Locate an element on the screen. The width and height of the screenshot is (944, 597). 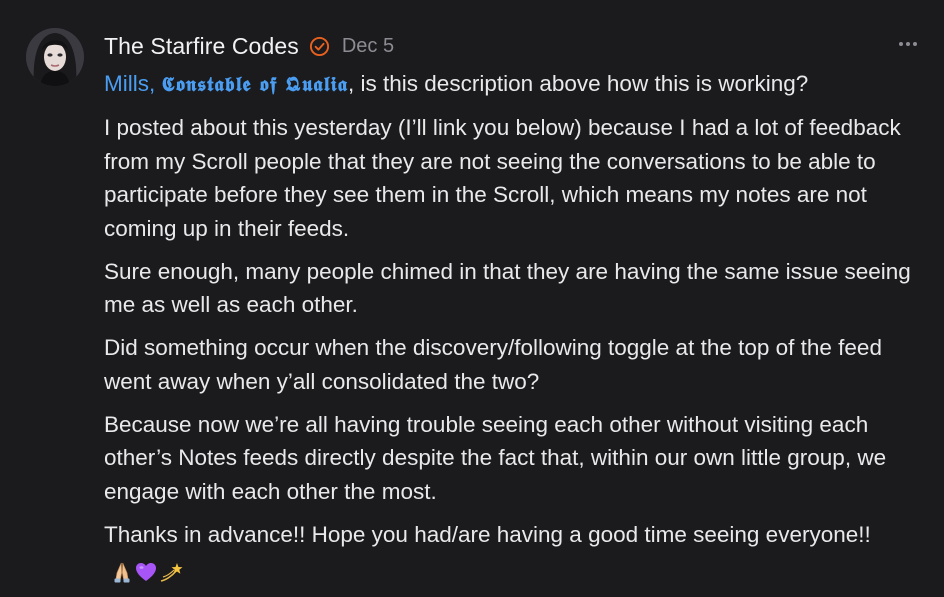
emoji-group is located at coordinates (147, 571).